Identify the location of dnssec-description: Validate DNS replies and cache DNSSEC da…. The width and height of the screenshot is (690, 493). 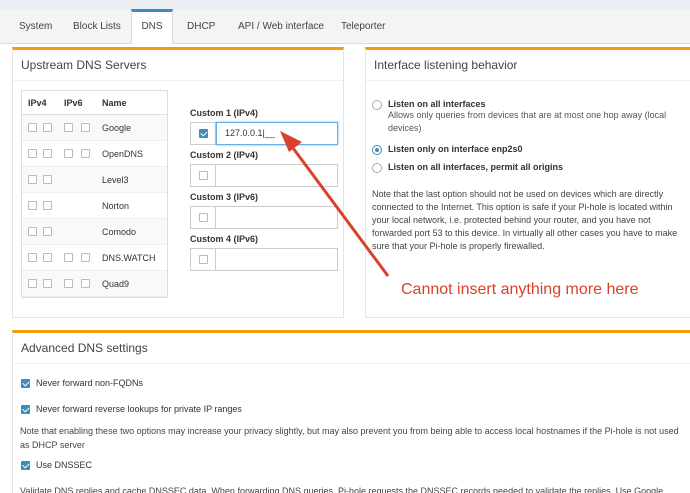
(342, 489).